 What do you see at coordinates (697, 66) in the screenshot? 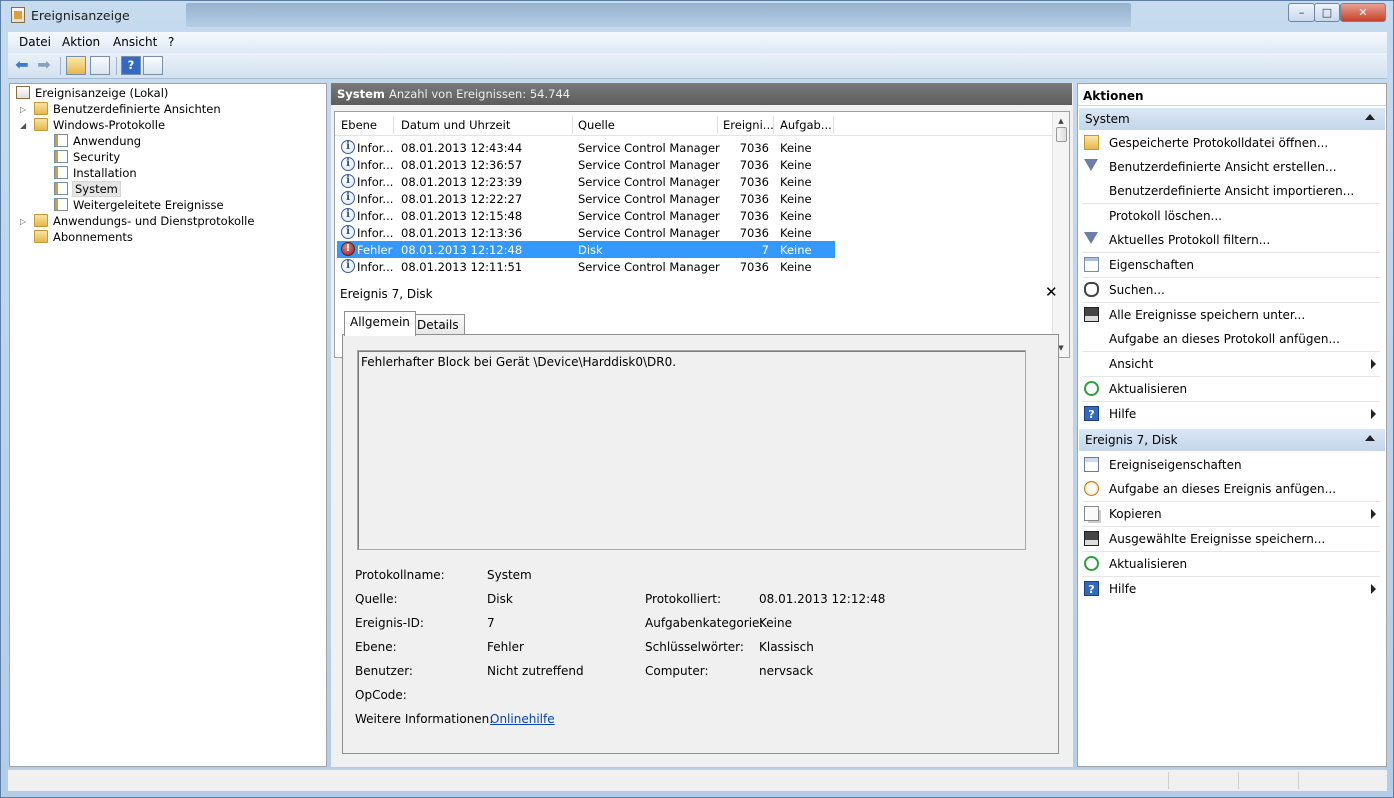
I see `toolbar: ⬅ ➡ ?` at bounding box center [697, 66].